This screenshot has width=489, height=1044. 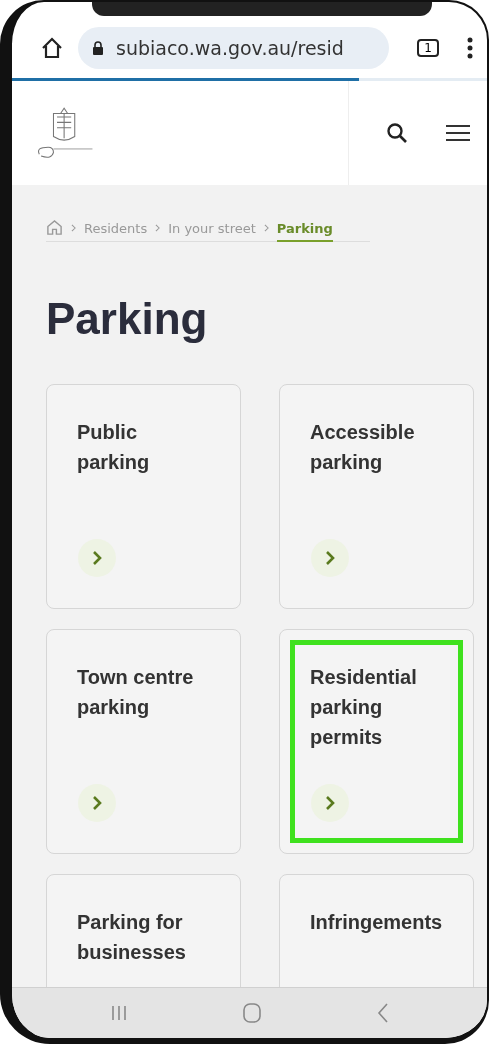 I want to click on search-icon, so click(x=397, y=133).